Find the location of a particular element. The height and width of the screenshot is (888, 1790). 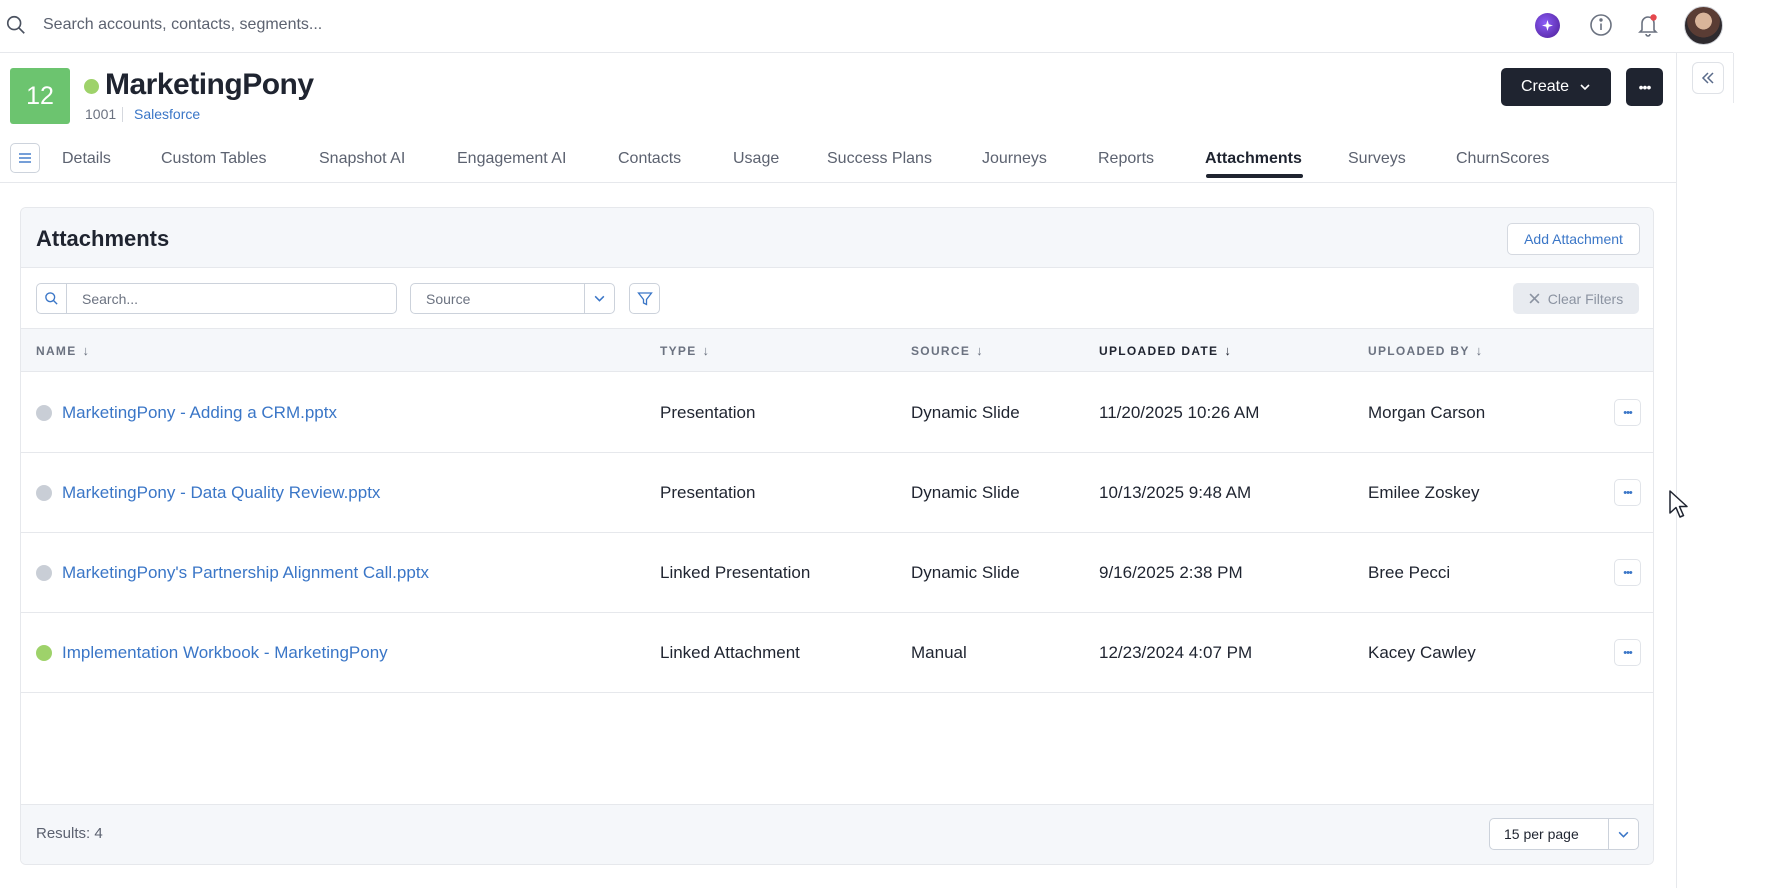

tab-surveys: Surveys is located at coordinates (1377, 159).